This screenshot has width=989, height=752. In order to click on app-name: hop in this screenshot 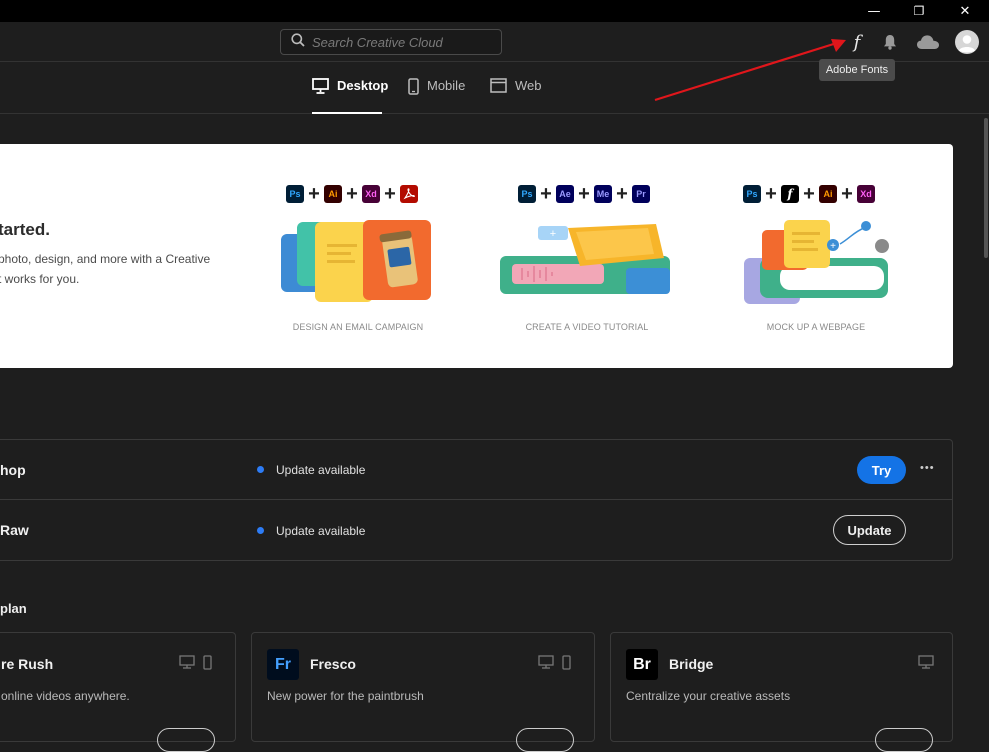, I will do `click(13, 470)`.